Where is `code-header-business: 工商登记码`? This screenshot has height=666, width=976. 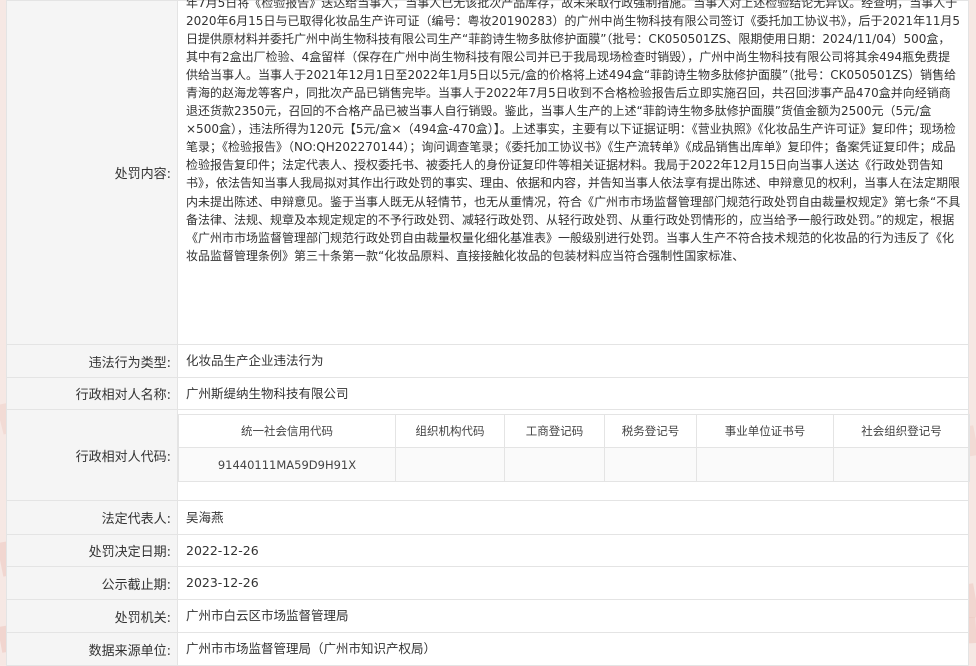 code-header-business: 工商登记码 is located at coordinates (554, 431).